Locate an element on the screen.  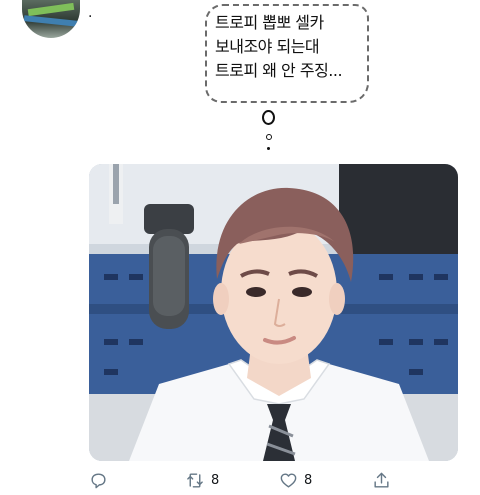
thought-line: 트로피 뽑뽀 셀카 is located at coordinates (269, 22).